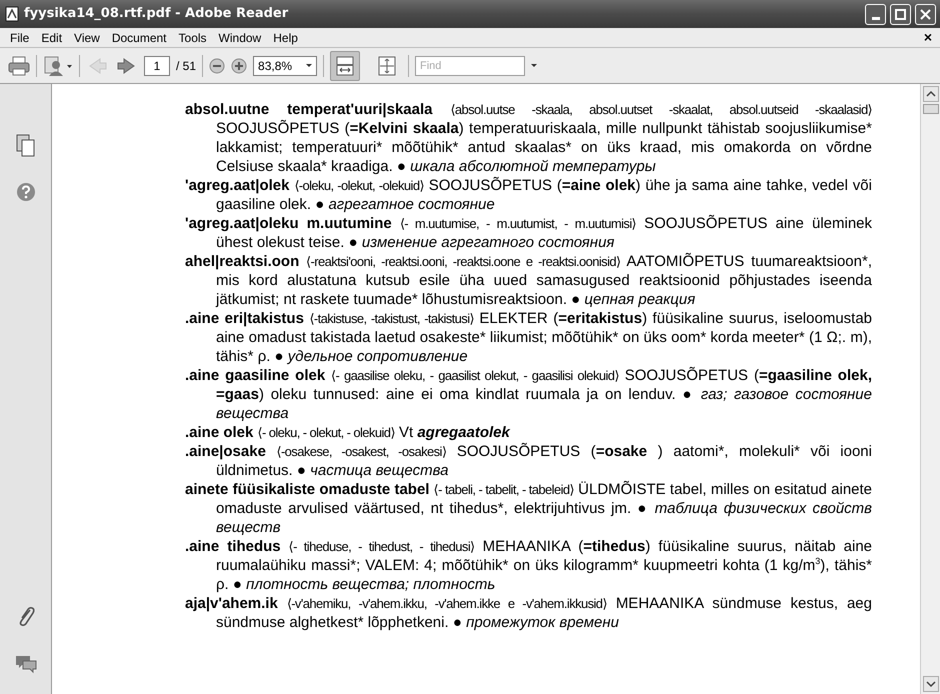 The image size is (940, 694). I want to click on dictionary-entry: .aine eri|takistus ⟨-takistuse, -takistust, -takistusi⟩ ELEKTER (=eritakistus) füüsikaline suurus, iseloomustab aine omadust takistada laetud osakeste* liikumist; mõõtühik* on üks oom* korda meeter* (1 Ω;. m), tähis* ρ. ● удельное сопротивление, so click(528, 337).